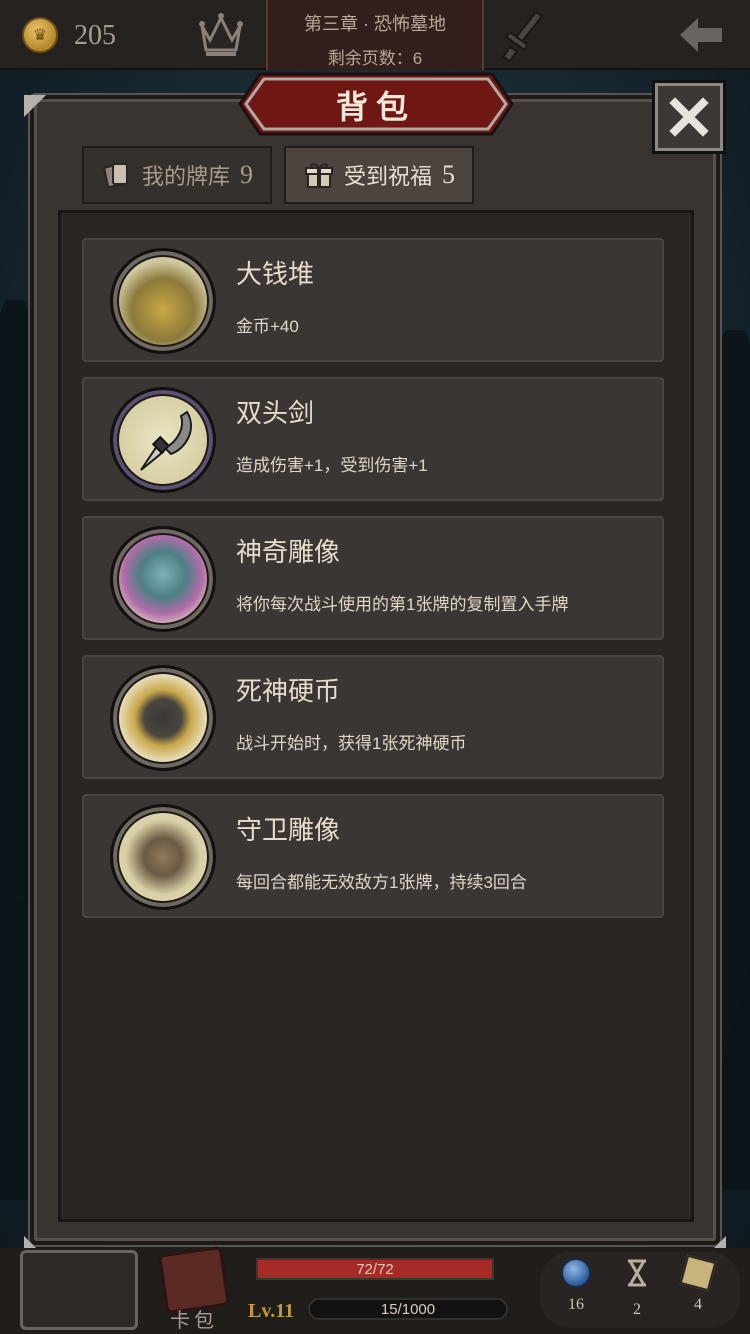 The width and height of the screenshot is (750, 1334). I want to click on item-name: 死神硬币, so click(288, 691).